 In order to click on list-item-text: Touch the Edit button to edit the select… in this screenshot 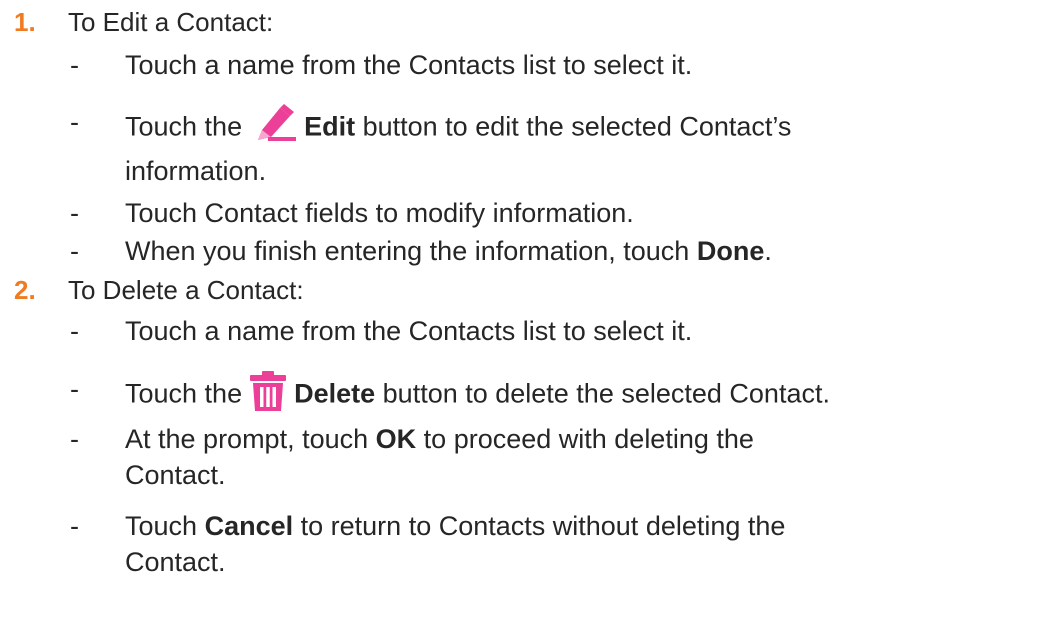, I will do `click(580, 146)`.